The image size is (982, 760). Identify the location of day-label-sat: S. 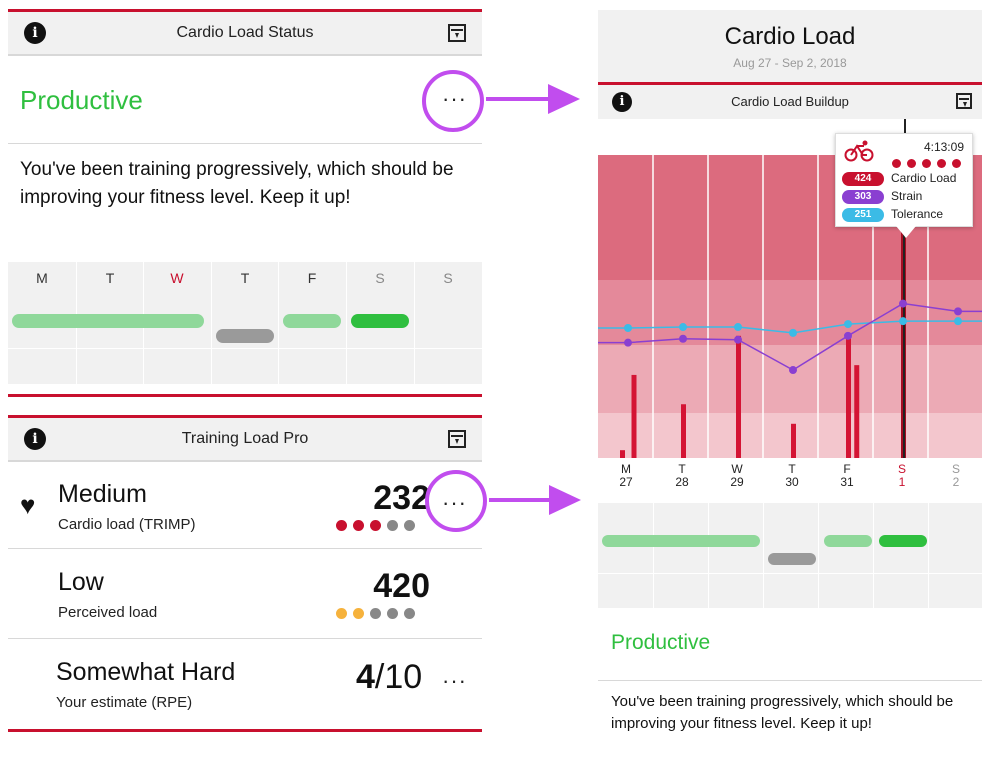
(380, 278).